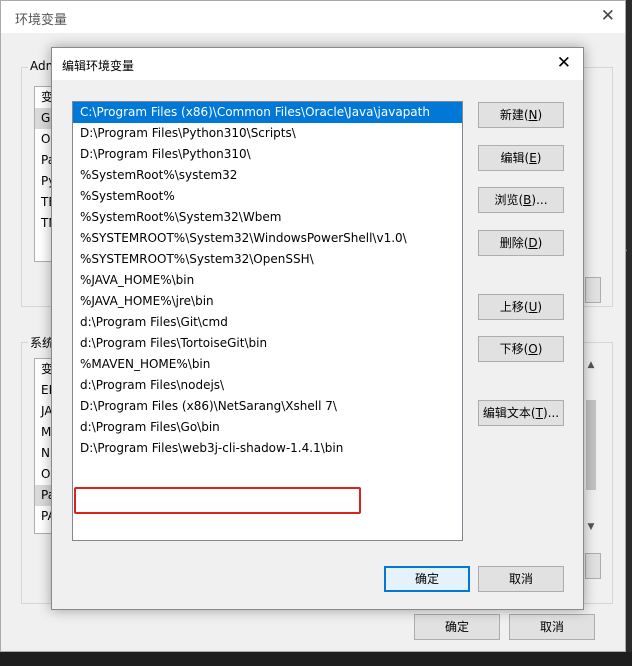  I want to click on background-taskbar, so click(316, 659).